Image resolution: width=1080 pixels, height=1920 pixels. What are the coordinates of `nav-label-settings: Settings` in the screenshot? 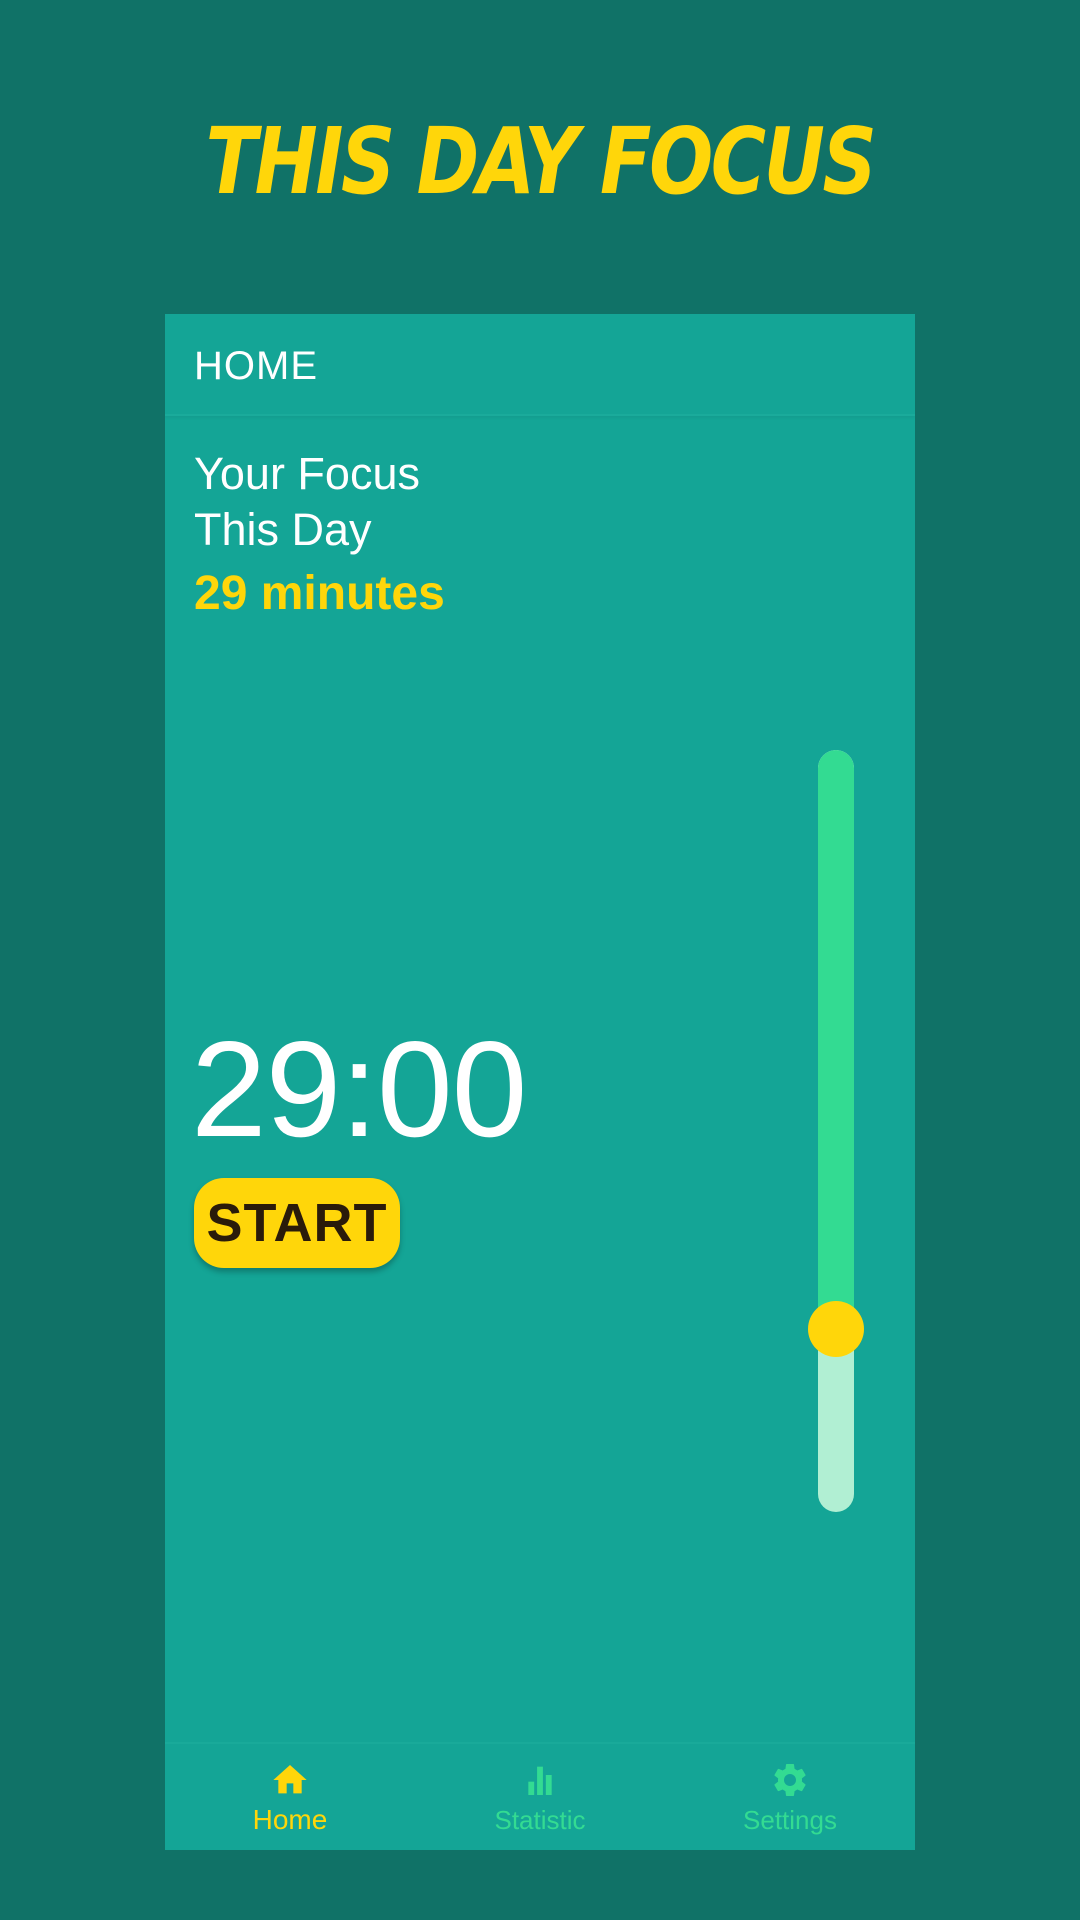 It's located at (790, 1820).